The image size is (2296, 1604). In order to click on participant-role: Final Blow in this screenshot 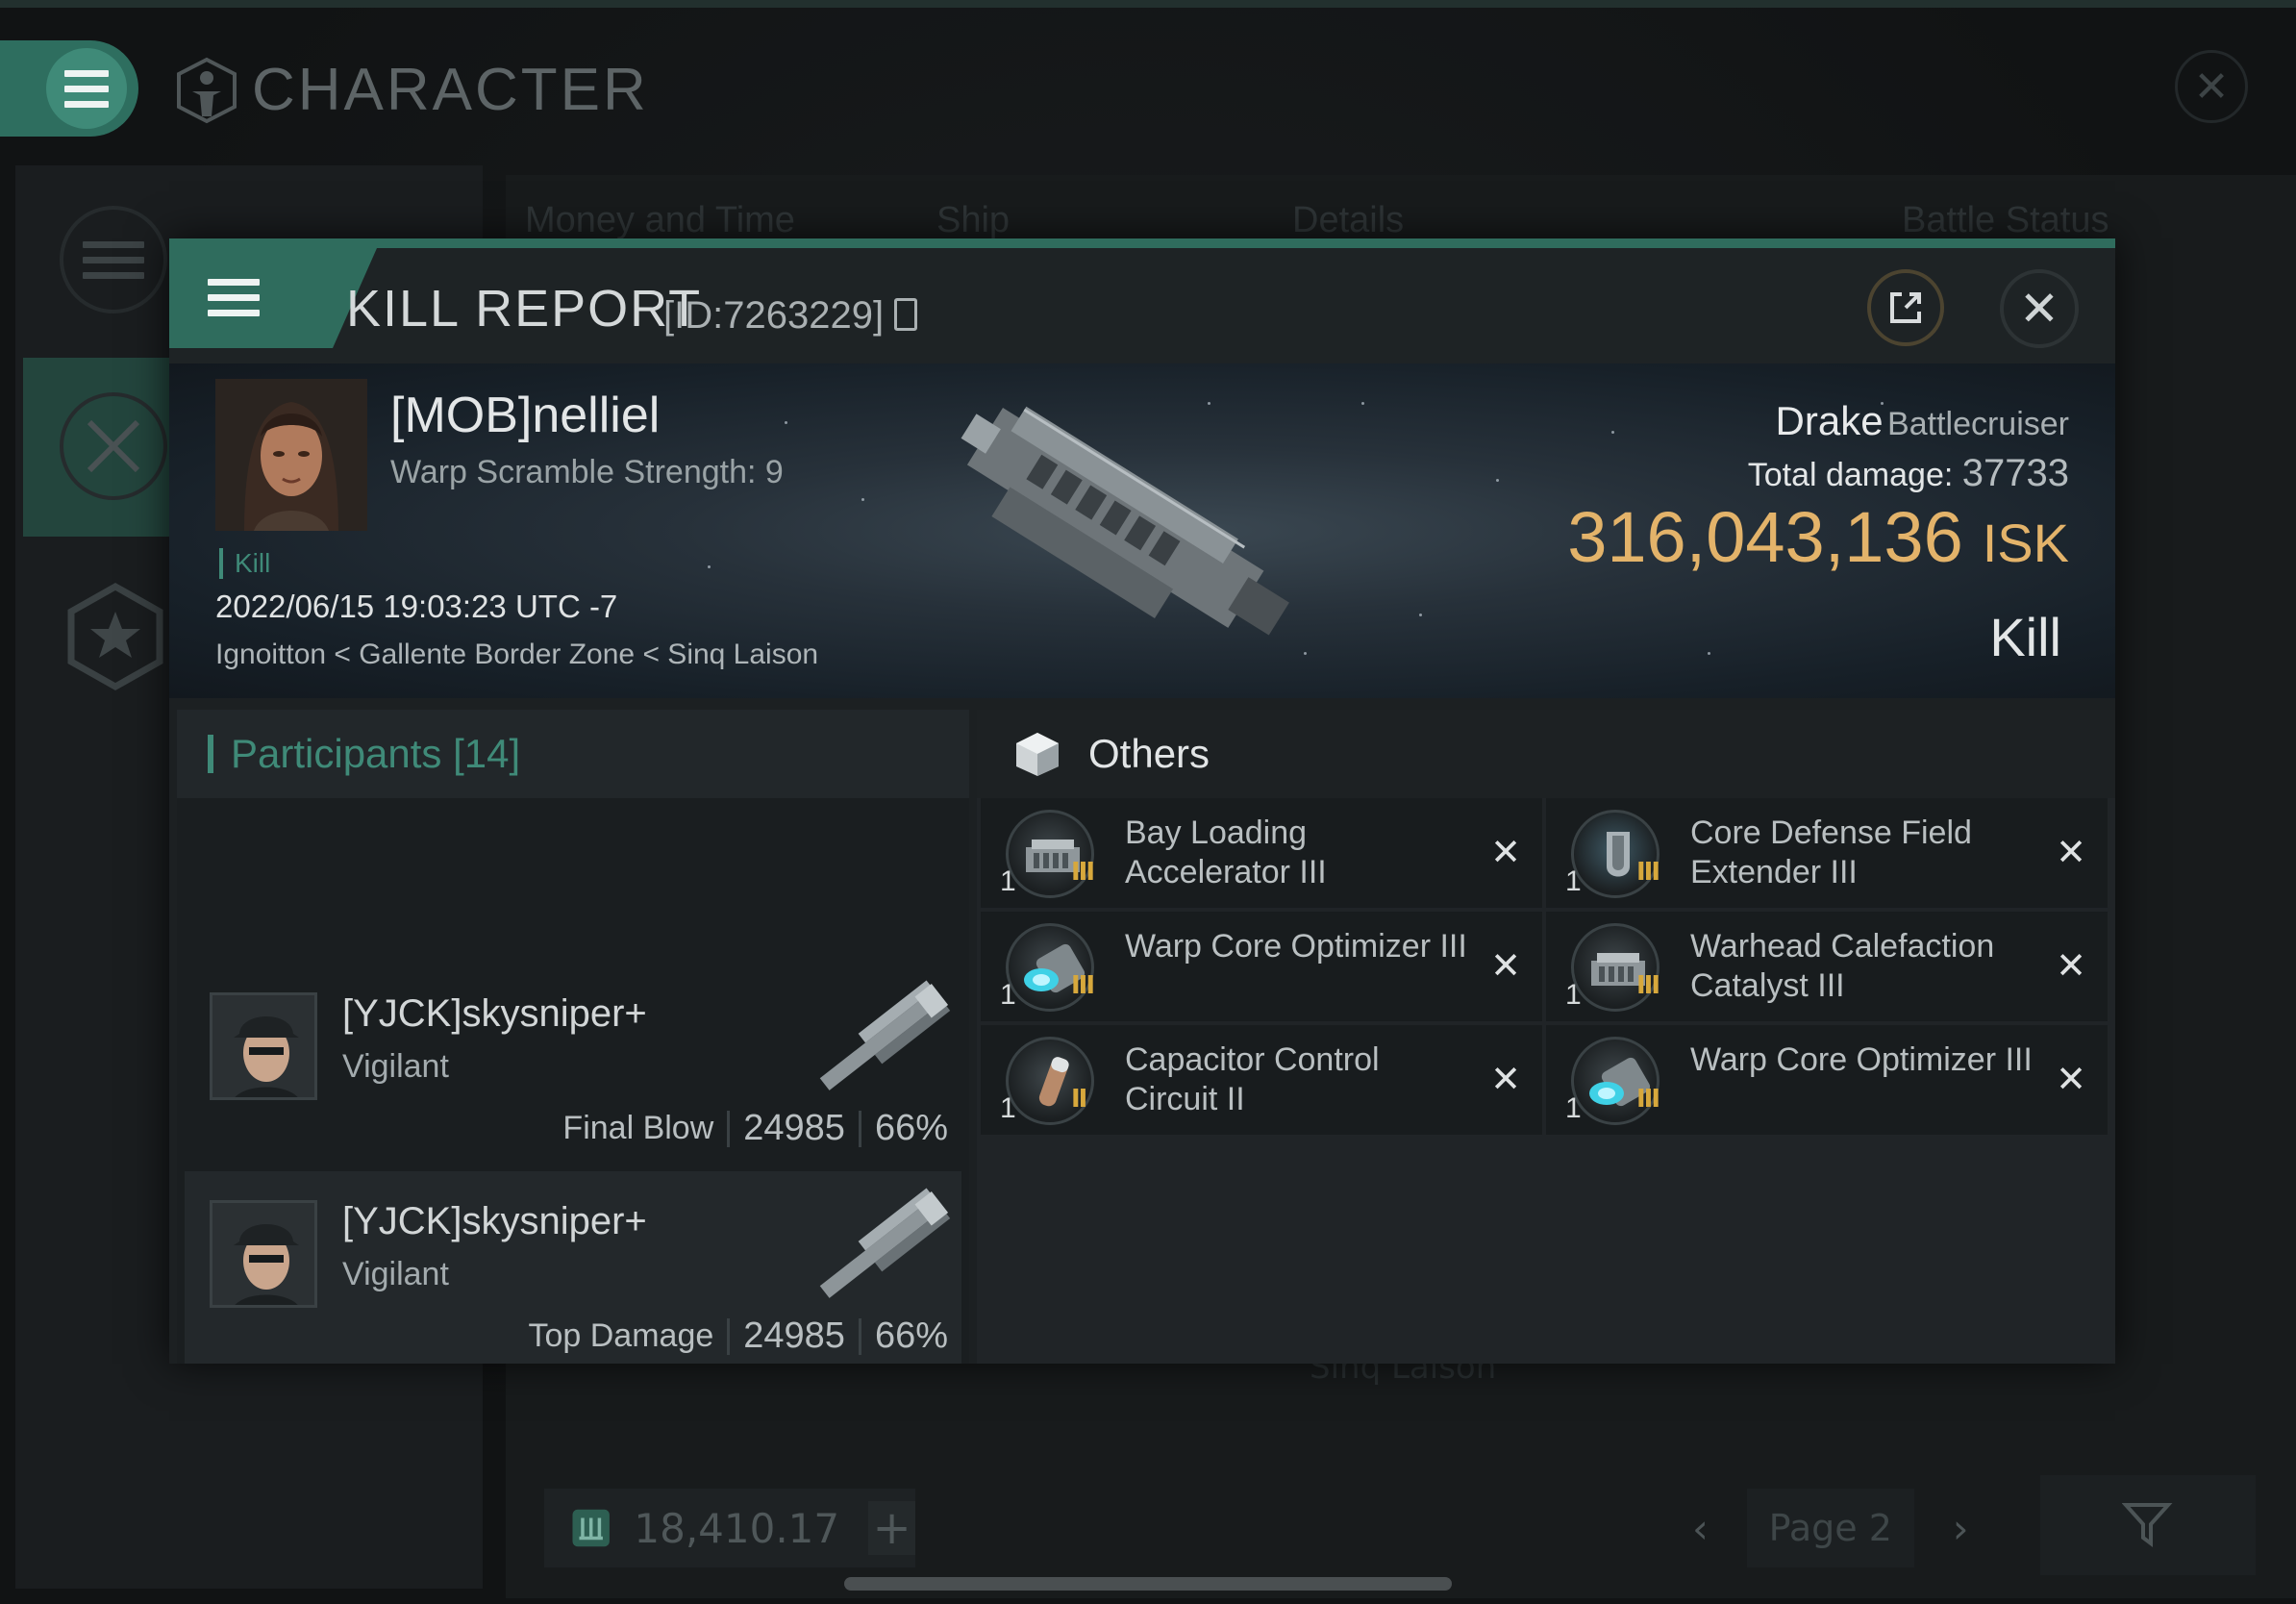, I will do `click(638, 1128)`.